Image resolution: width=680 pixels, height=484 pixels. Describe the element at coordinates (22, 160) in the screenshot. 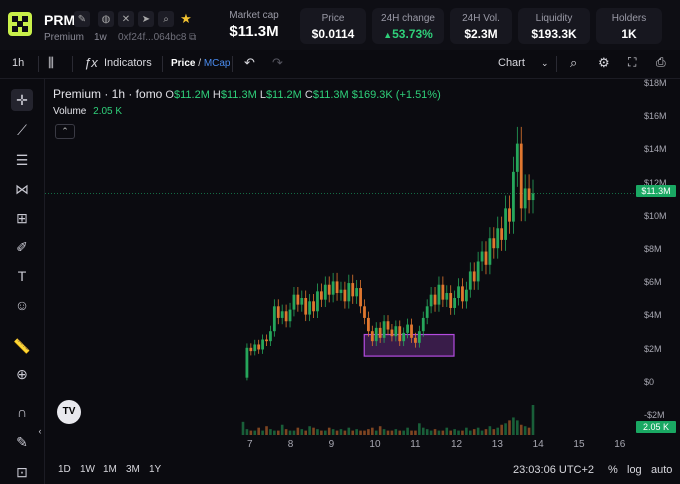

I see `horizontal-lines-icon: ☰` at that location.